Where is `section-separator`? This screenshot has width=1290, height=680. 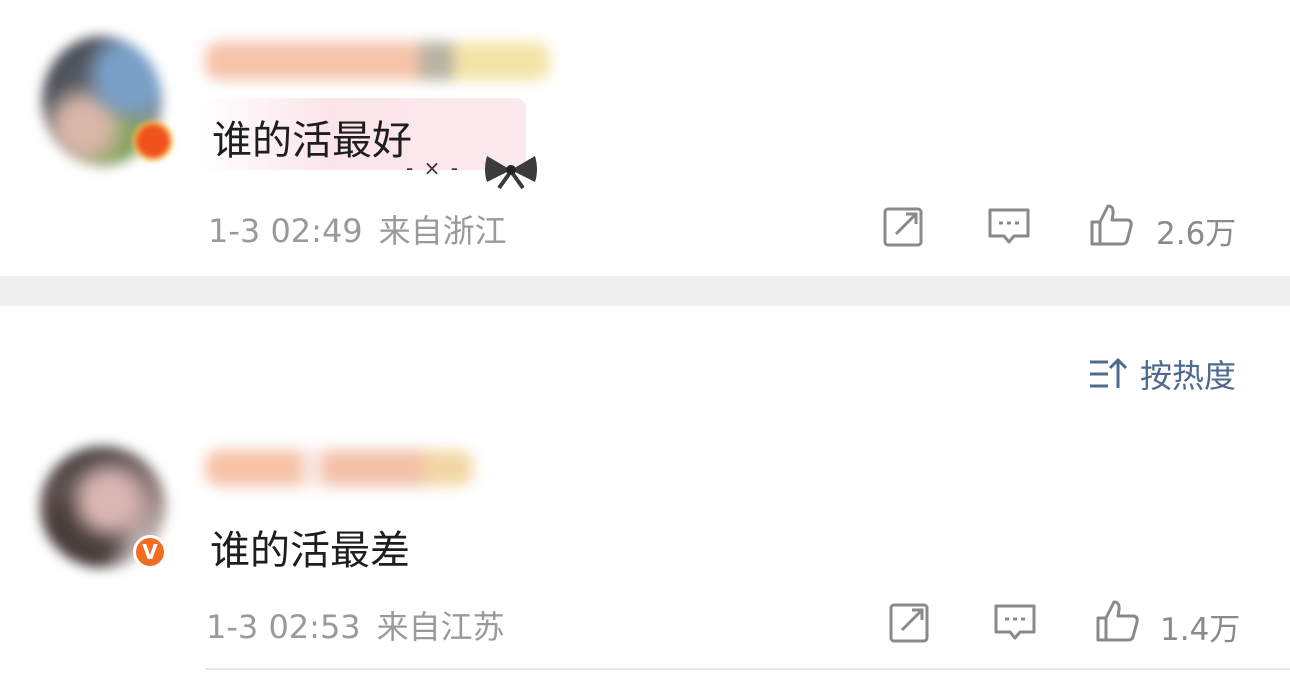
section-separator is located at coordinates (645, 291).